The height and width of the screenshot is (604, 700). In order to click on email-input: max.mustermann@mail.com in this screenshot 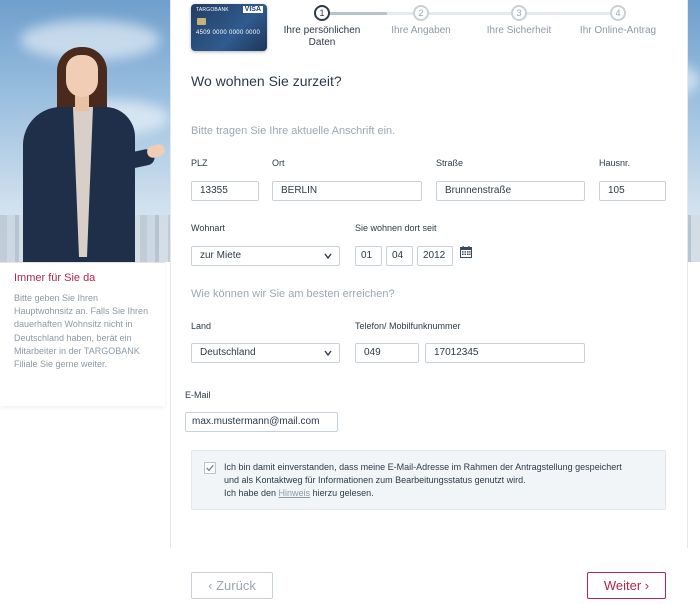, I will do `click(261, 422)`.